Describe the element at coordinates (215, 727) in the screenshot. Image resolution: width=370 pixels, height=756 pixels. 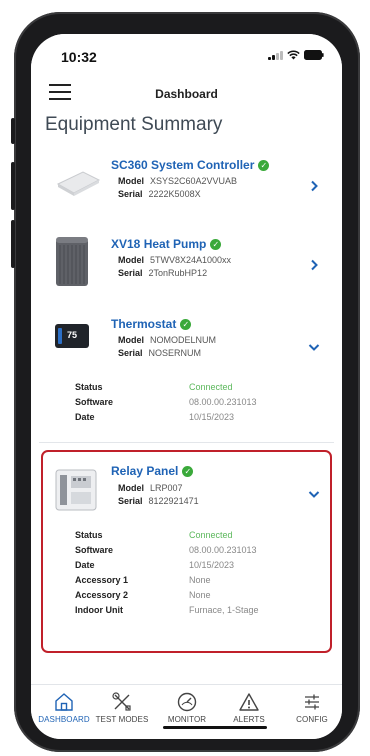
I see `home-indicator` at that location.